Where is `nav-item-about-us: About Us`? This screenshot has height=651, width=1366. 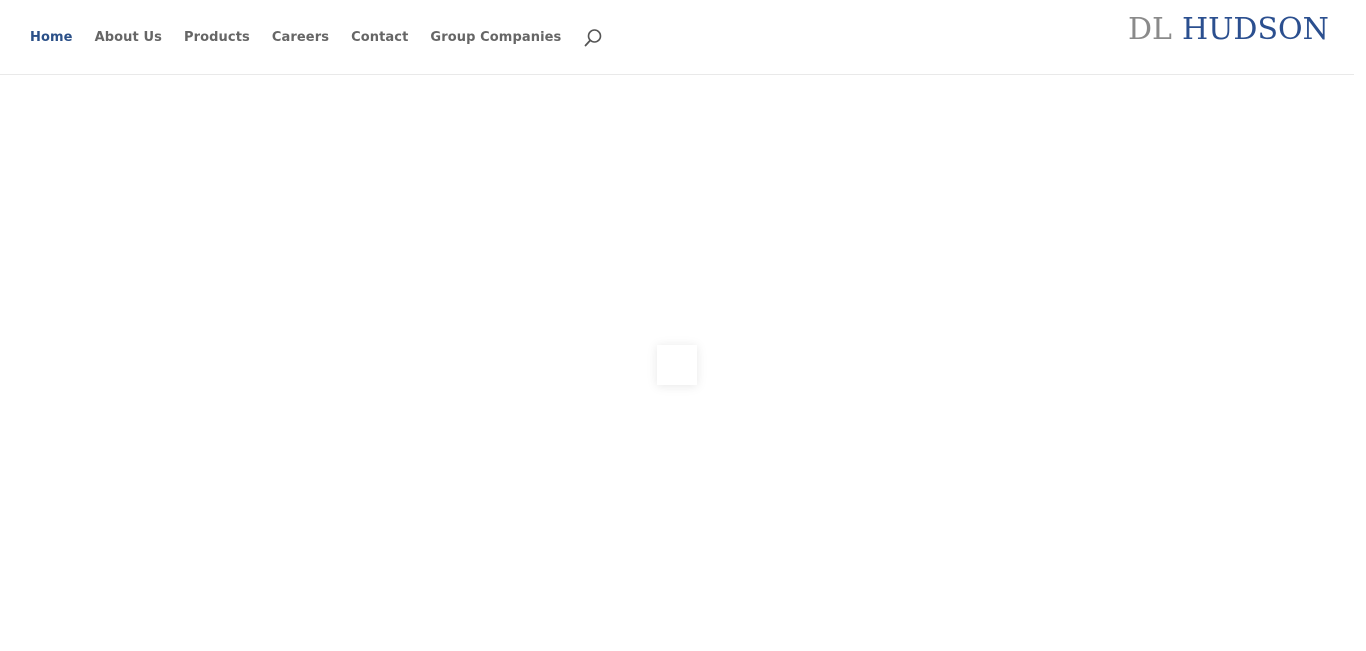
nav-item-about-us: About Us is located at coordinates (128, 37).